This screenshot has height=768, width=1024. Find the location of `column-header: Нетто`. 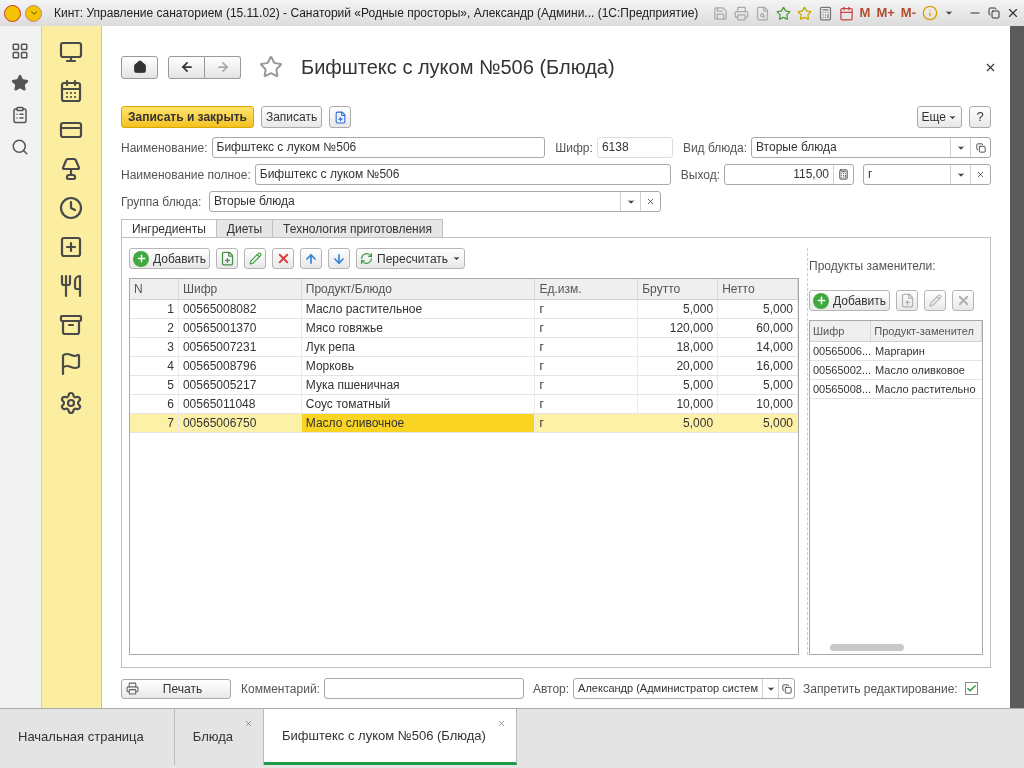

column-header: Нетто is located at coordinates (758, 289).